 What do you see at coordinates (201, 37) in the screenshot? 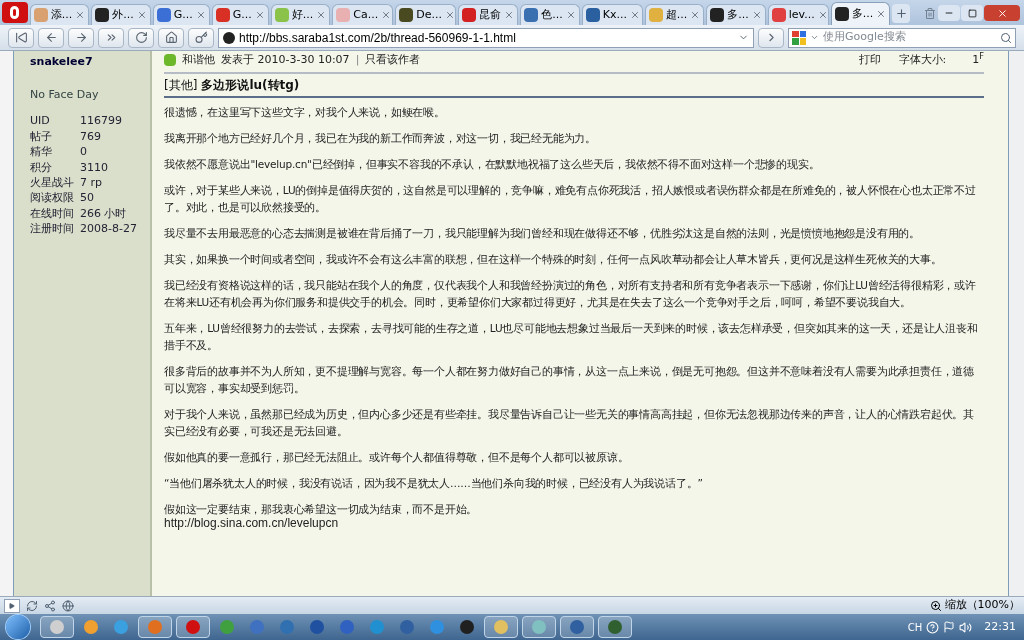
I see `key-button` at bounding box center [201, 37].